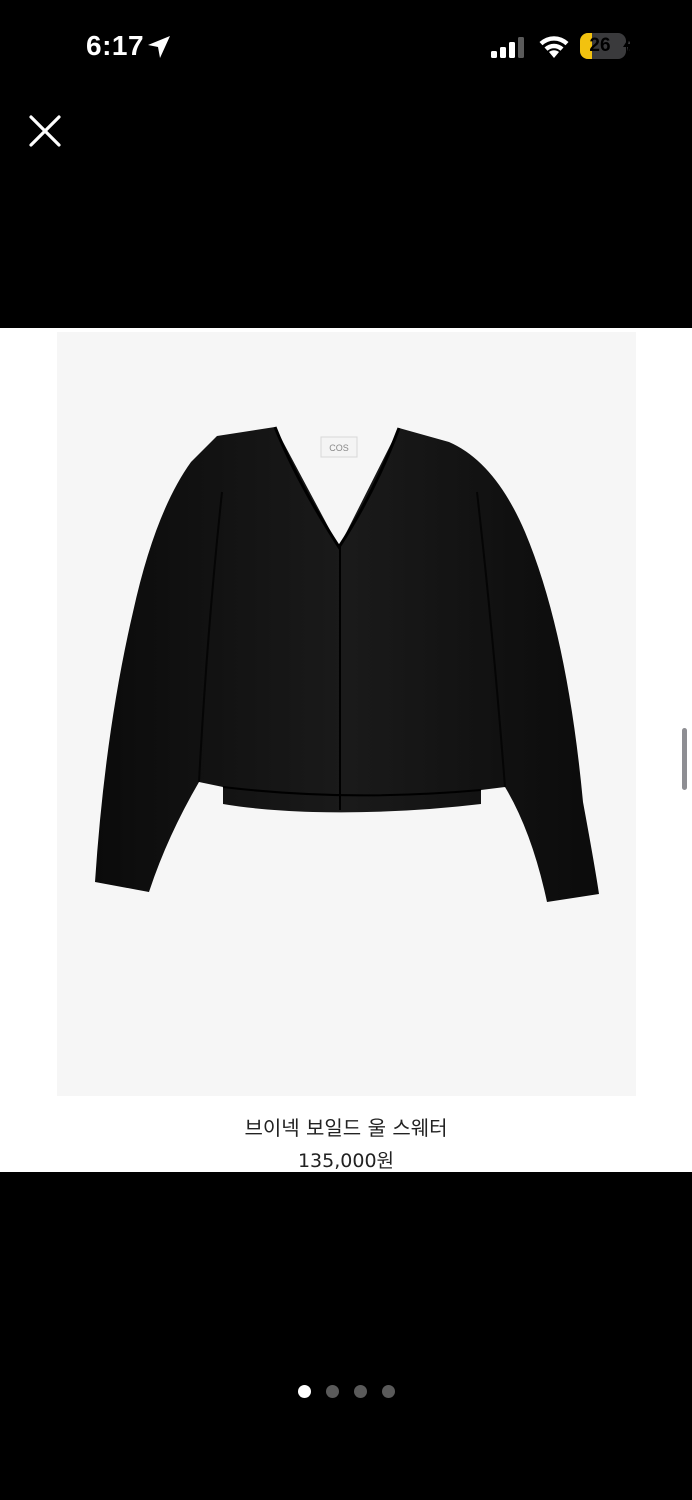 This screenshot has width=692, height=1500. I want to click on close-button, so click(45, 131).